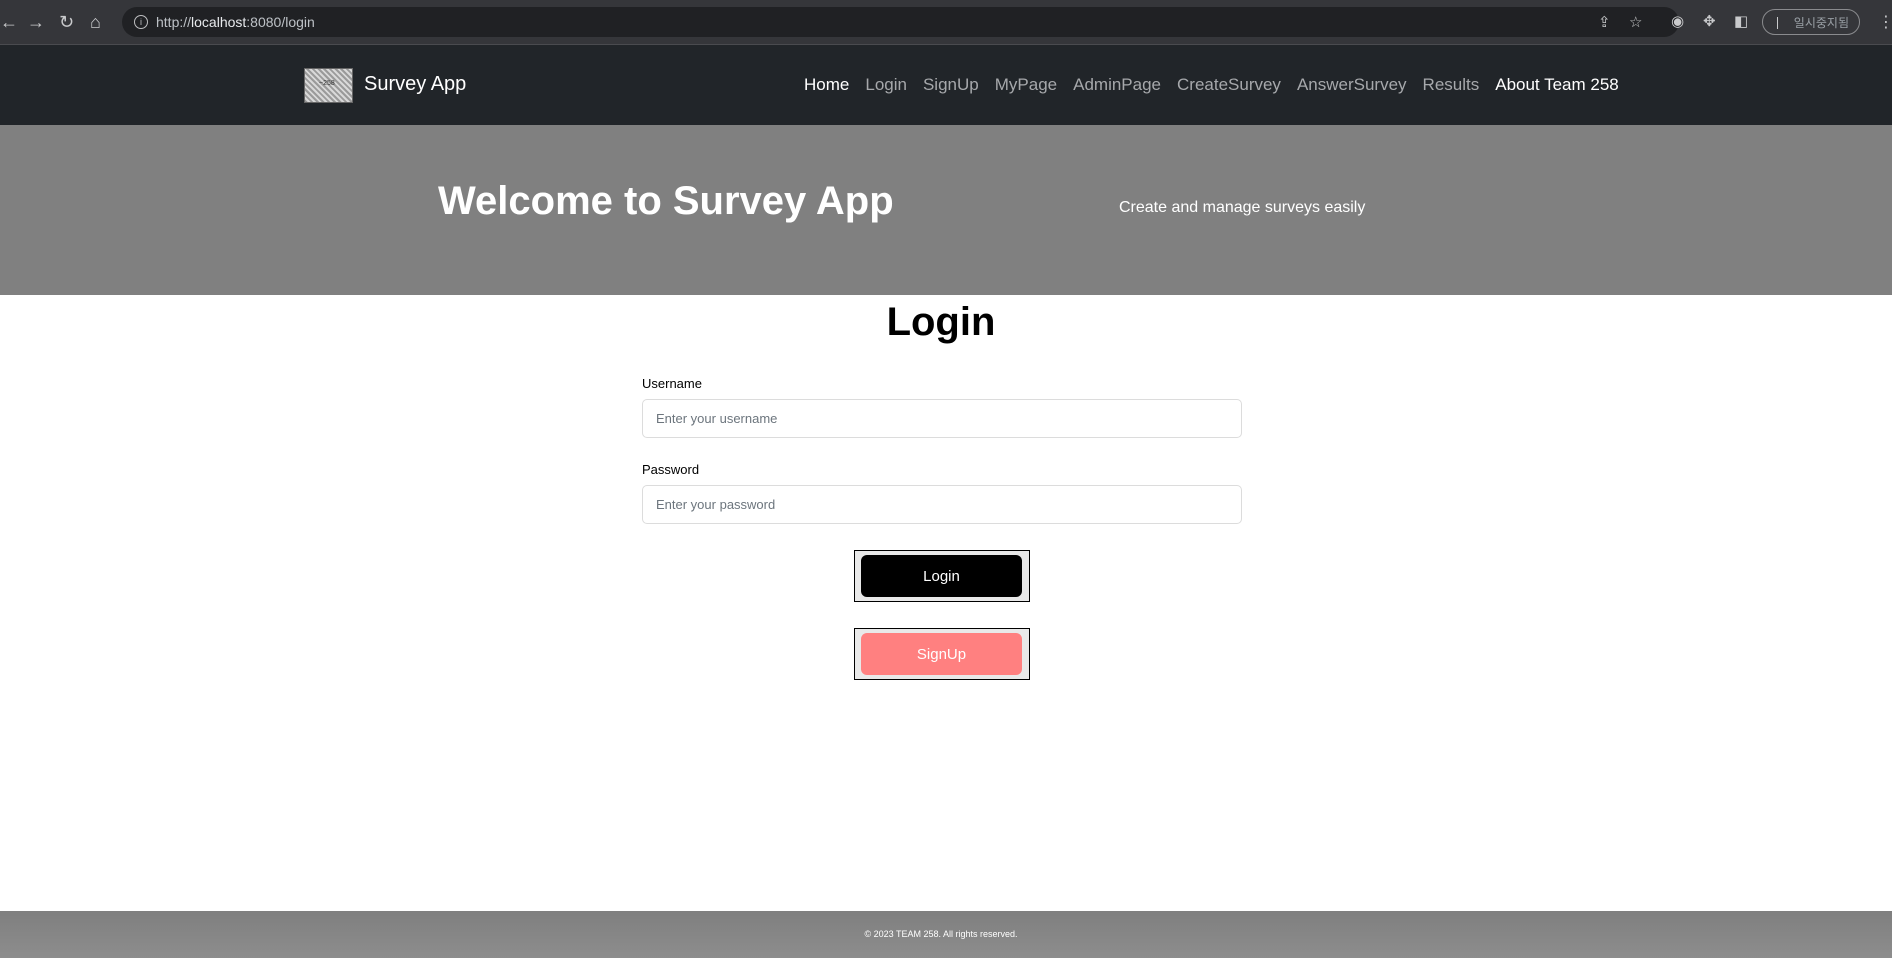  I want to click on sidebar-icon: ◧, so click(1741, 21).